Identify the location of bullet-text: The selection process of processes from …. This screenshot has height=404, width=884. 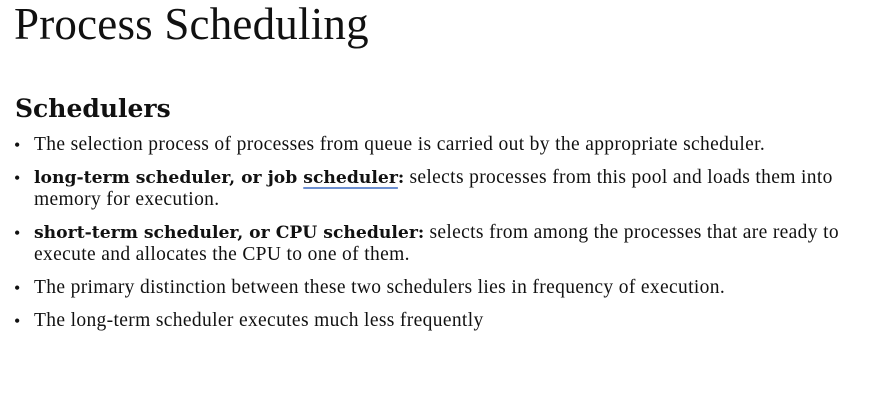
(400, 144).